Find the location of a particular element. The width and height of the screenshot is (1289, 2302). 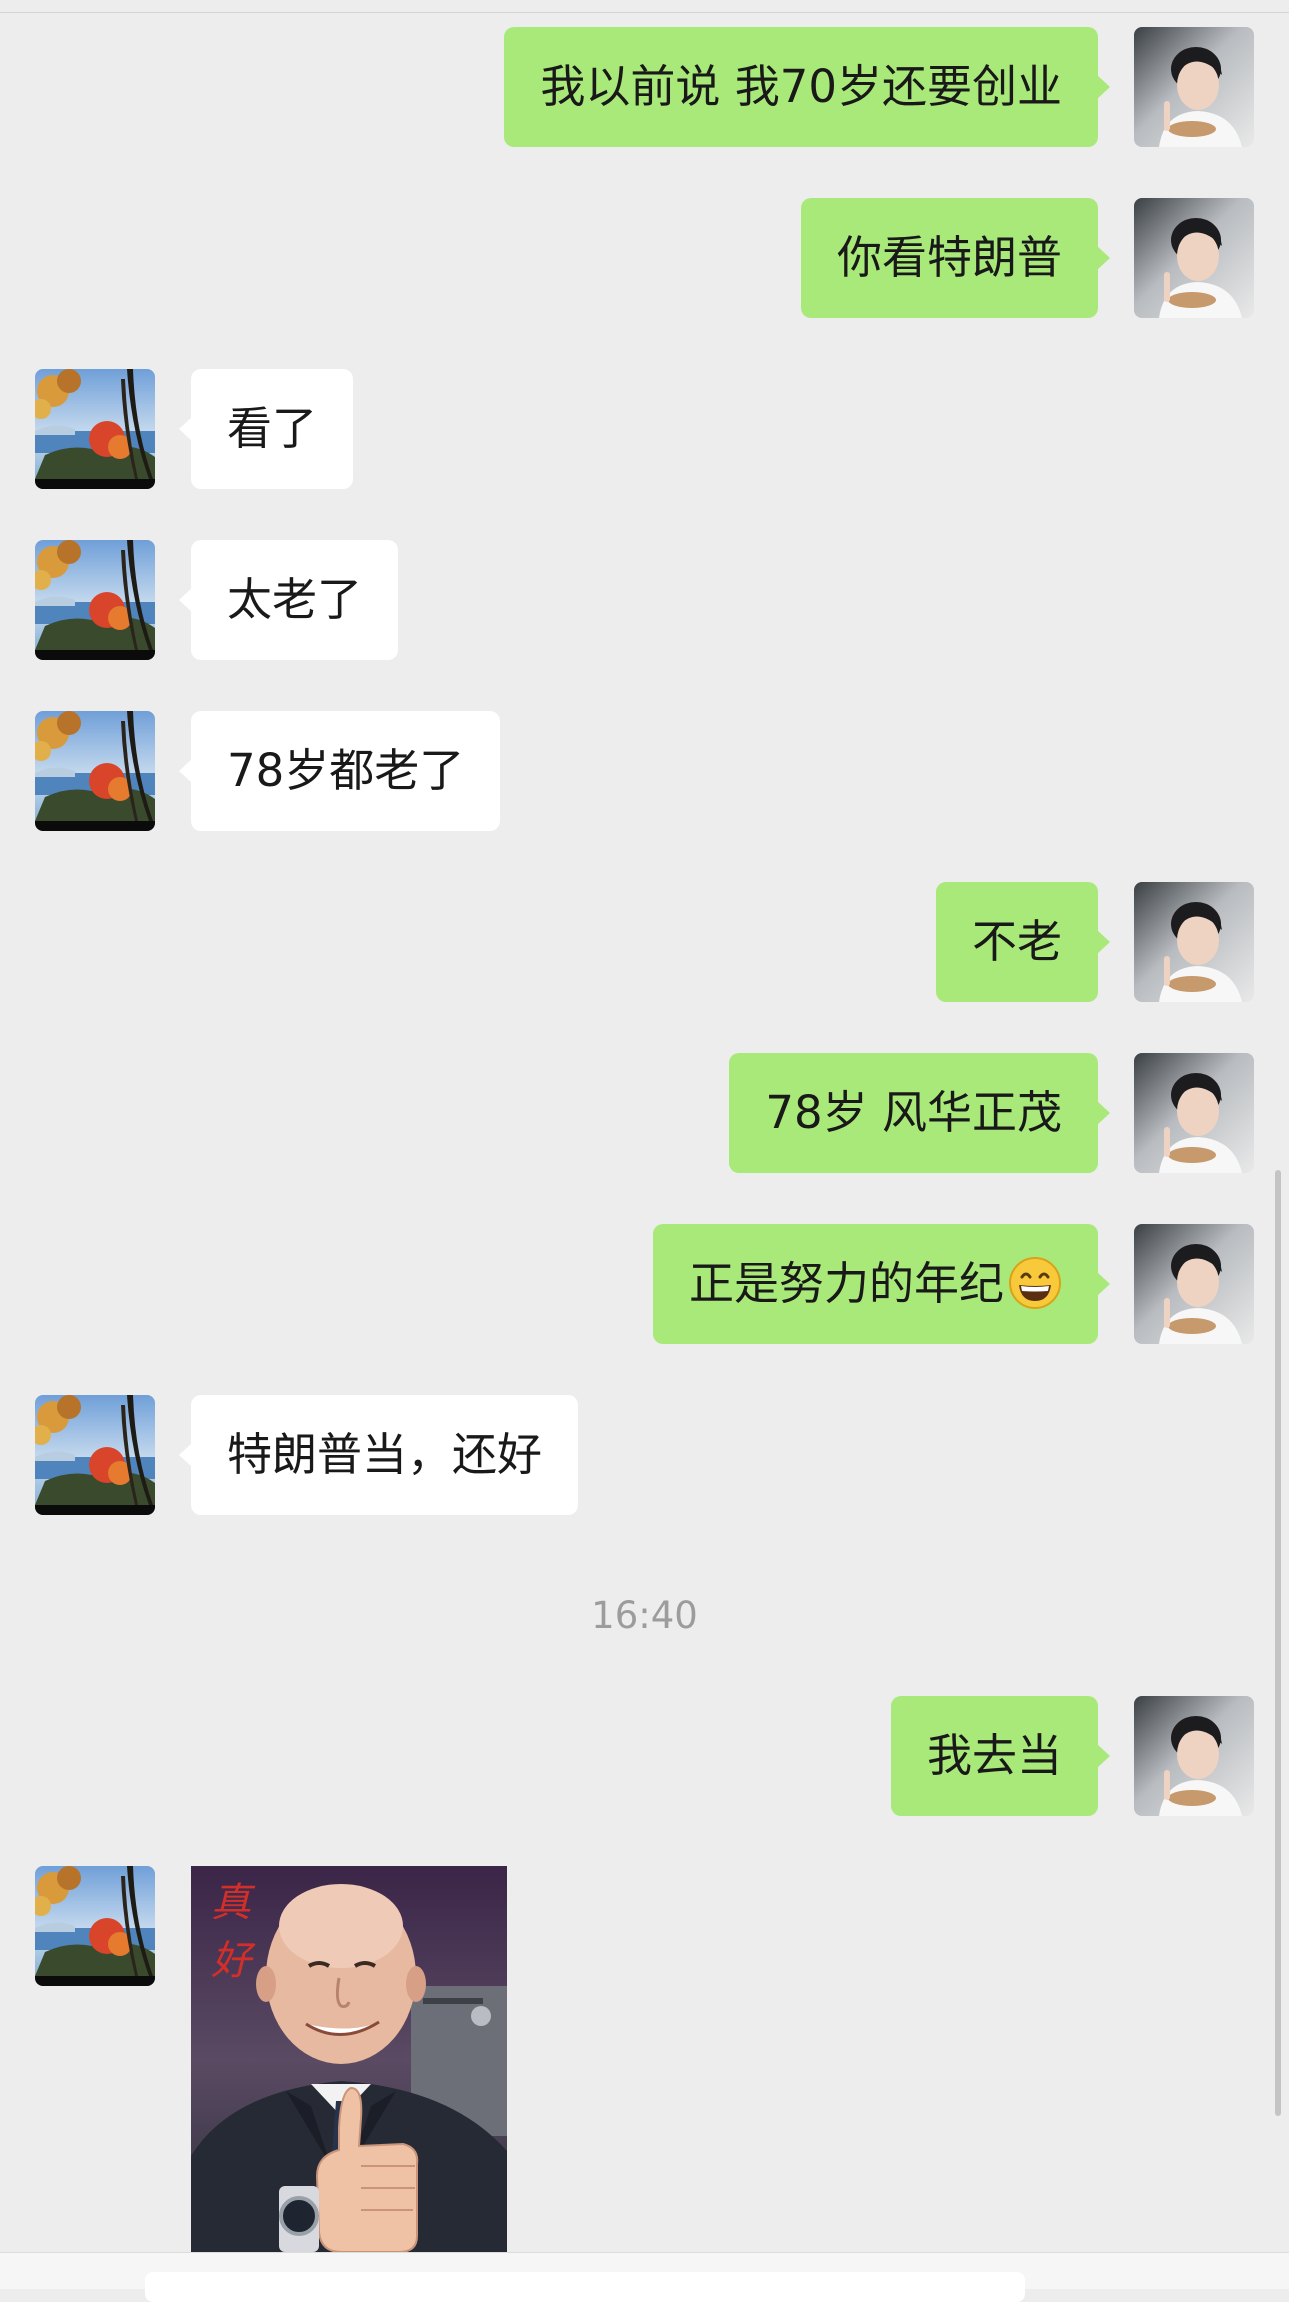

thumbs-up-sticker: 真 好 is located at coordinates (349, 2060).